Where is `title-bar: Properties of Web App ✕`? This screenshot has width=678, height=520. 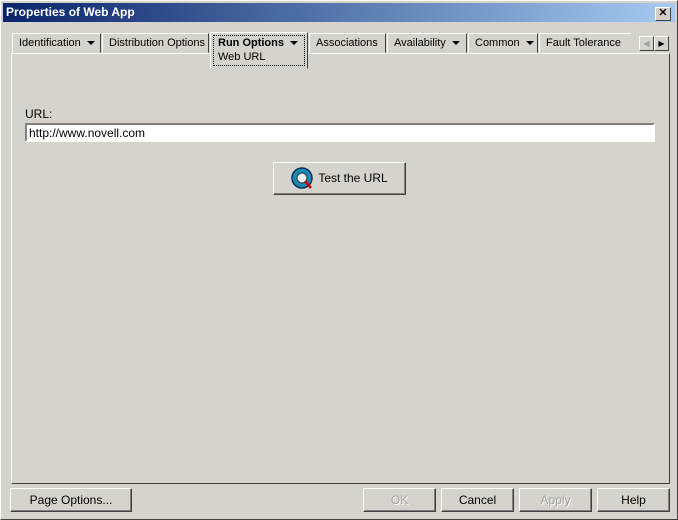 title-bar: Properties of Web App ✕ is located at coordinates (339, 12).